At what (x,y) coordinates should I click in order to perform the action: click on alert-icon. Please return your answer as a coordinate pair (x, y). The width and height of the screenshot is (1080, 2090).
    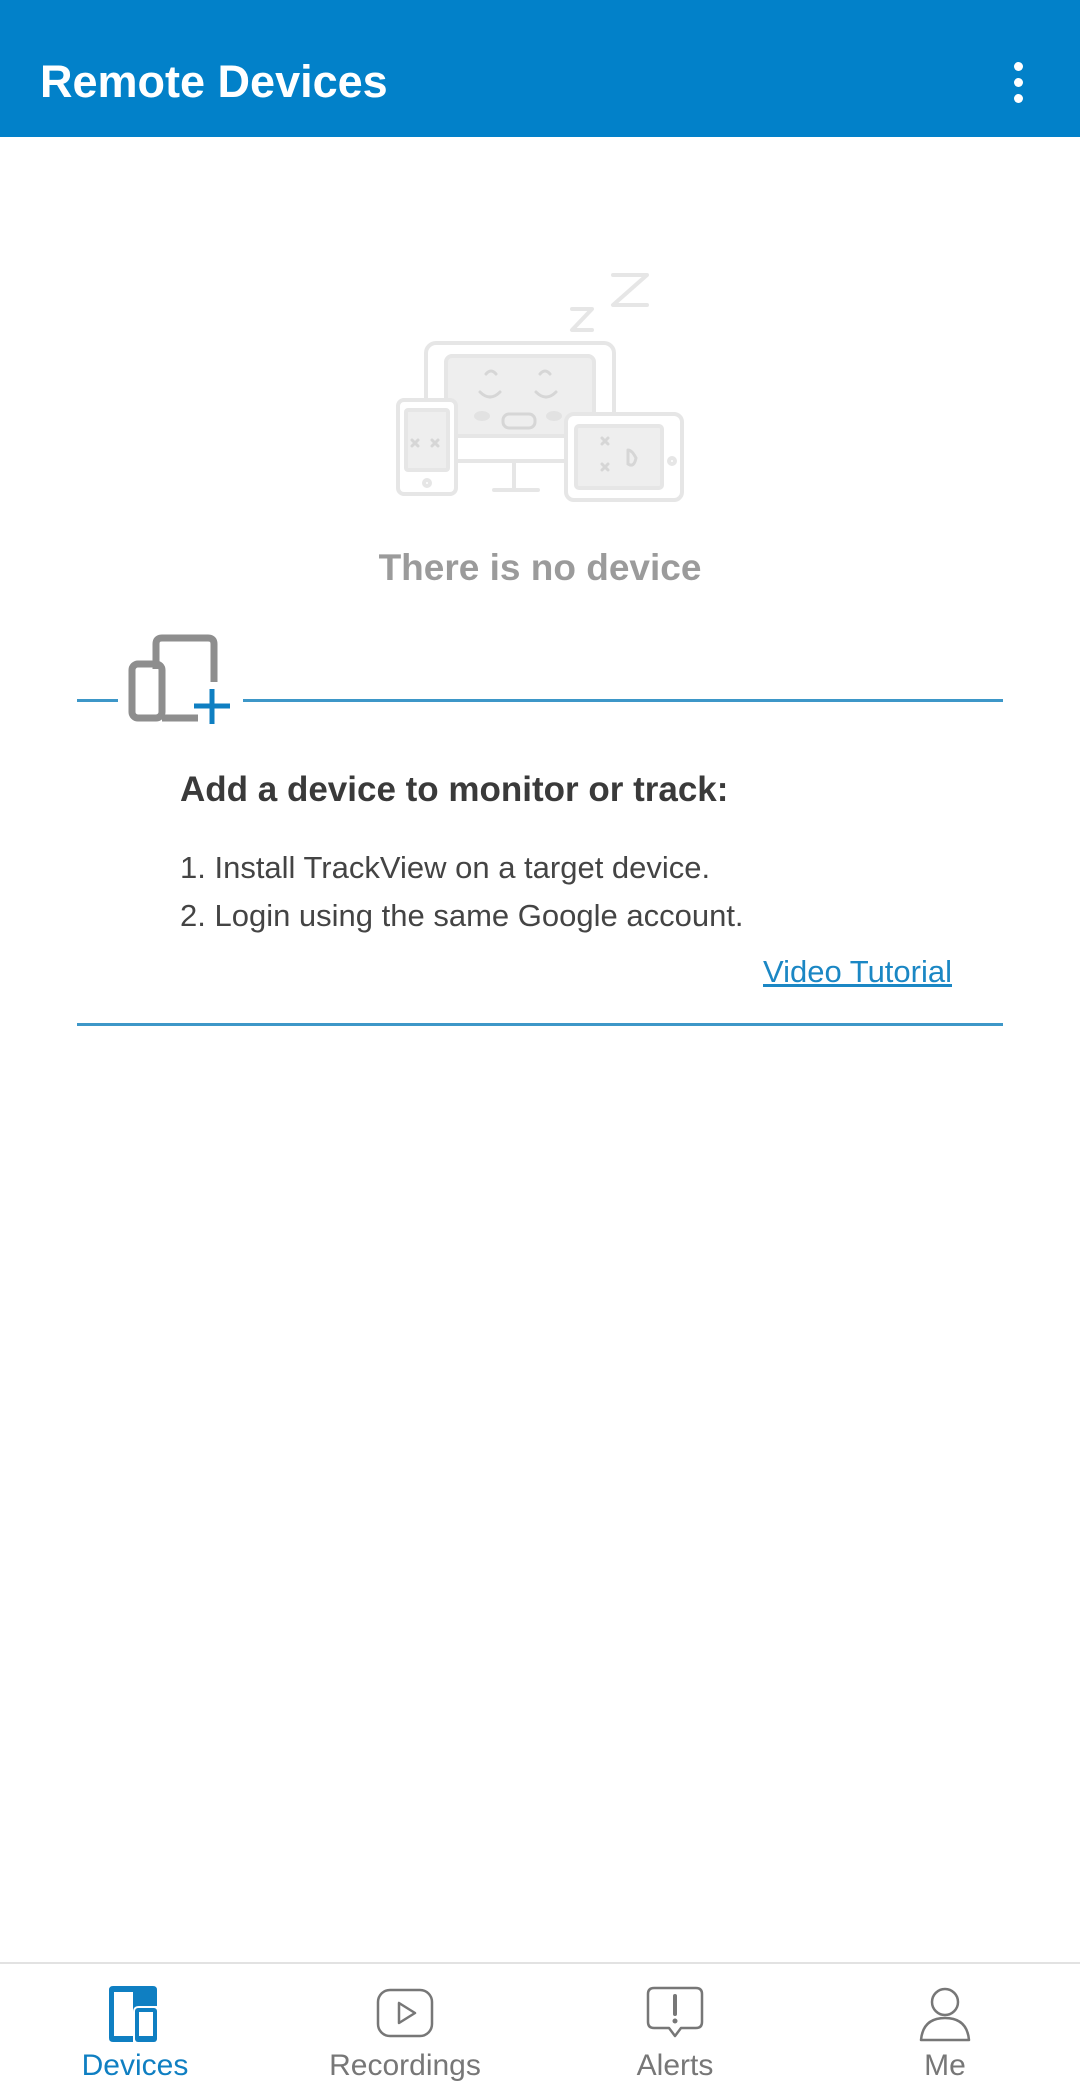
    Looking at the image, I should click on (675, 2012).